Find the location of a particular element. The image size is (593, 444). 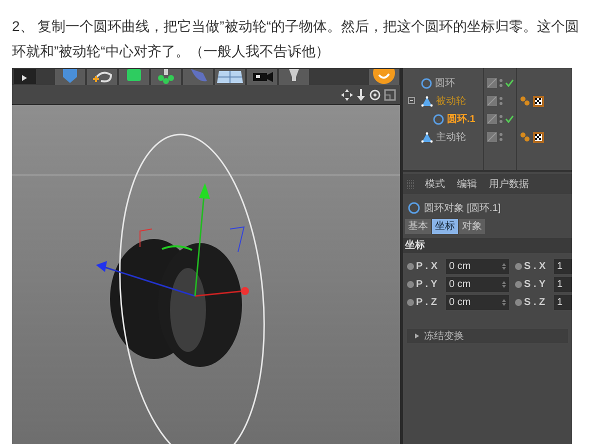

cube-icon is located at coordinates (70, 77).